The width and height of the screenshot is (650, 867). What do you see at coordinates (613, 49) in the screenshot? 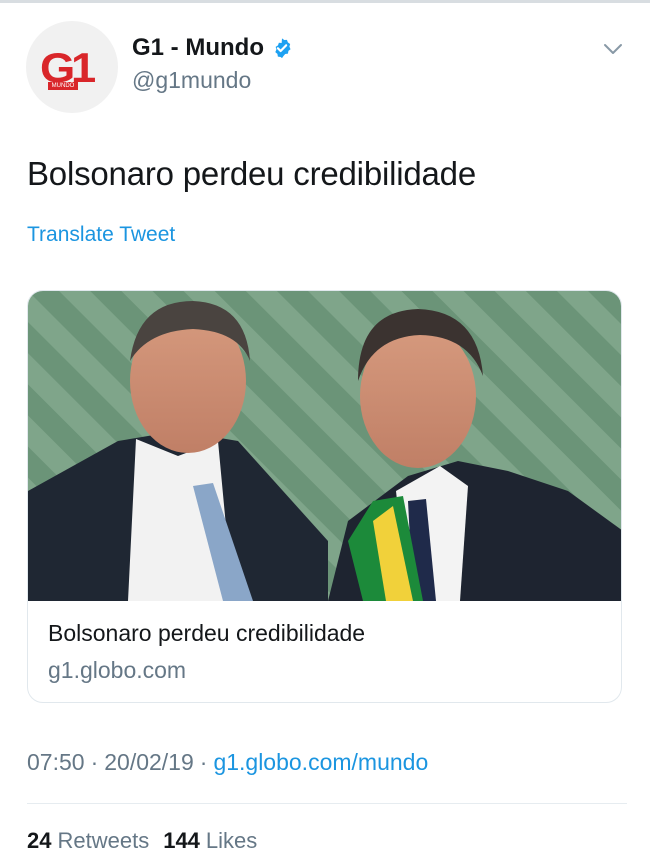
I see `chevron-down-icon` at bounding box center [613, 49].